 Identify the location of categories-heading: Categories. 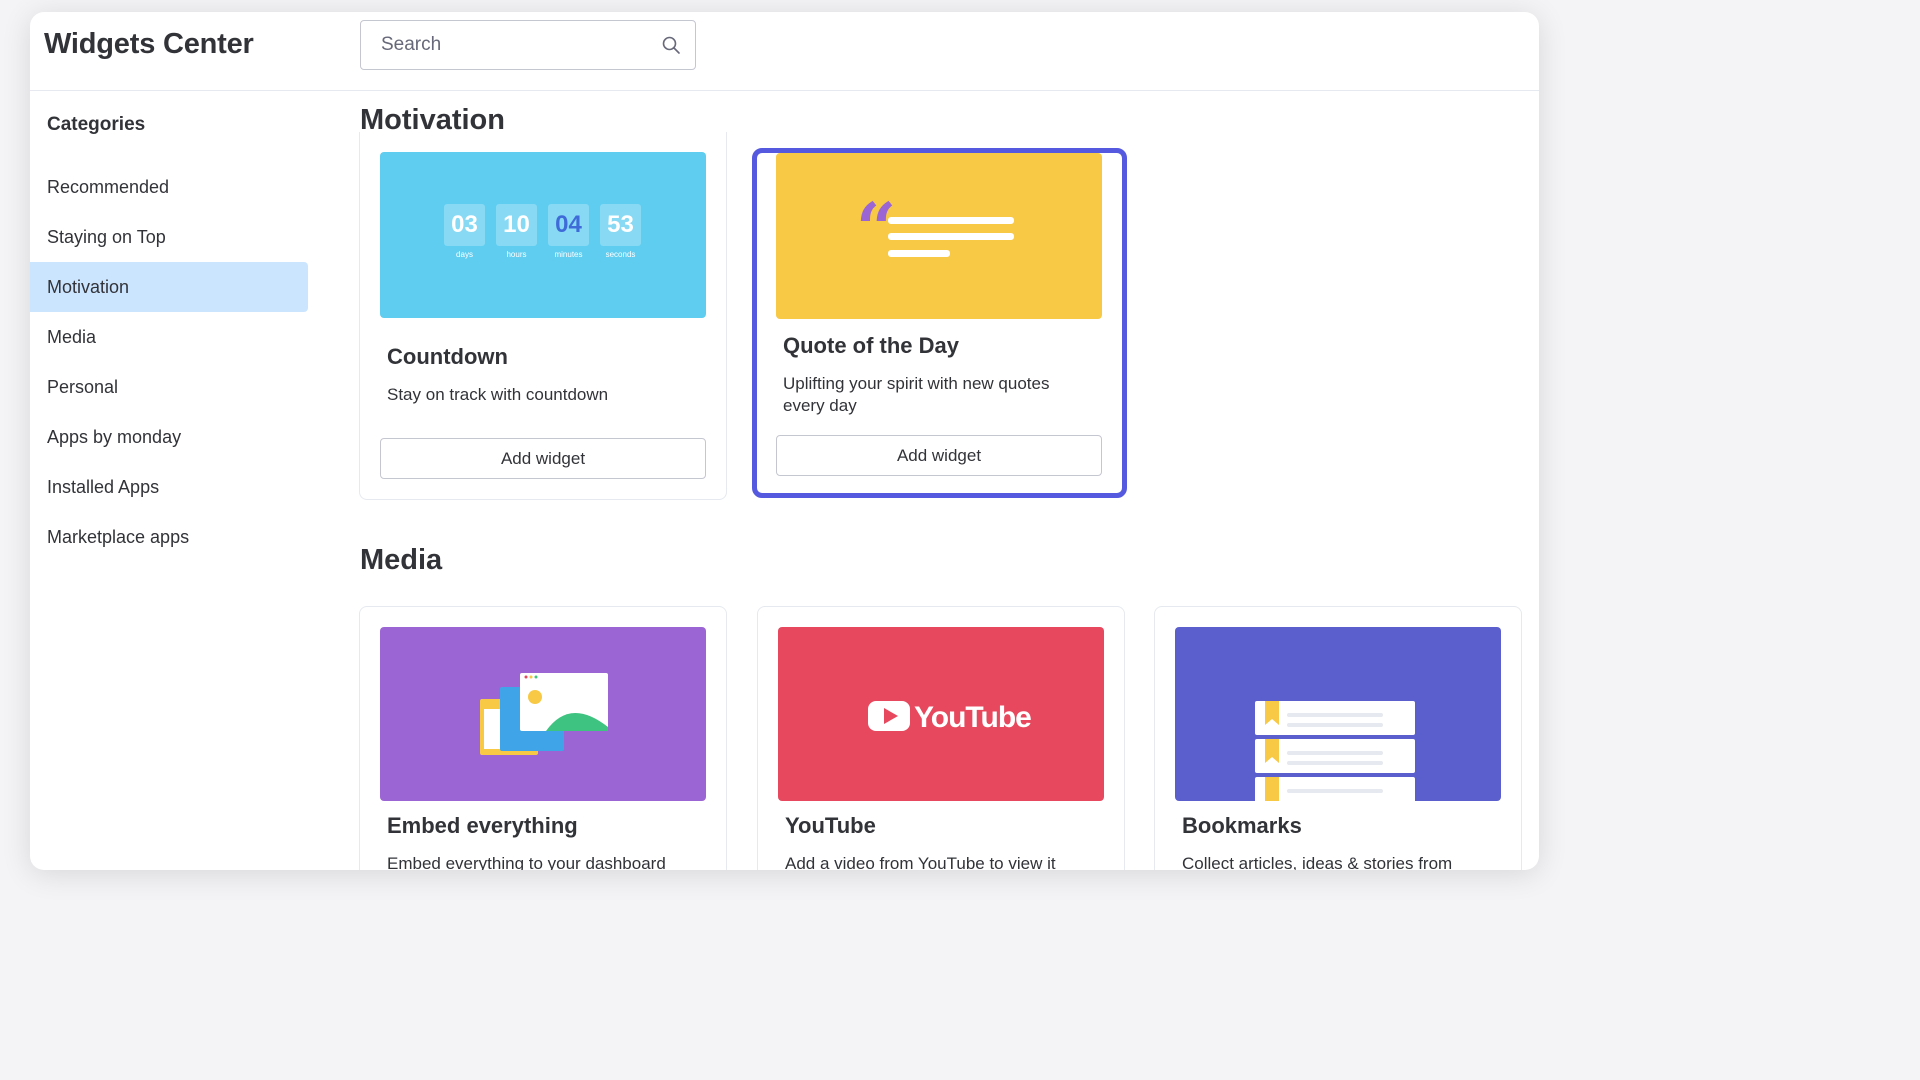
(96, 124).